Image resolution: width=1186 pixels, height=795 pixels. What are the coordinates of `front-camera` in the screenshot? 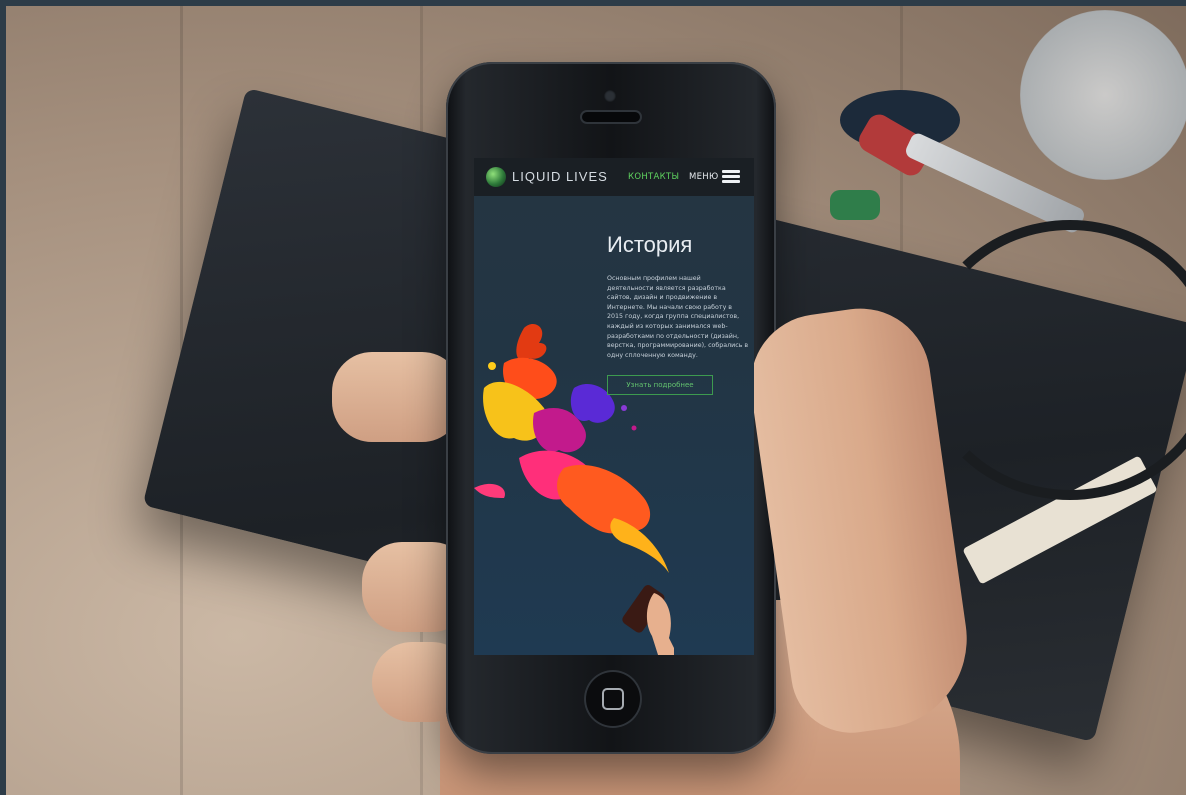 It's located at (610, 96).